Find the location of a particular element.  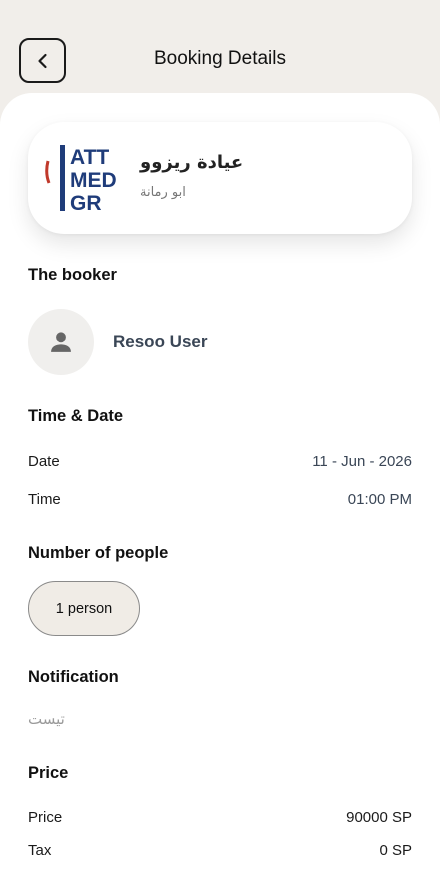

booker-section-title: The booker is located at coordinates (72, 275).